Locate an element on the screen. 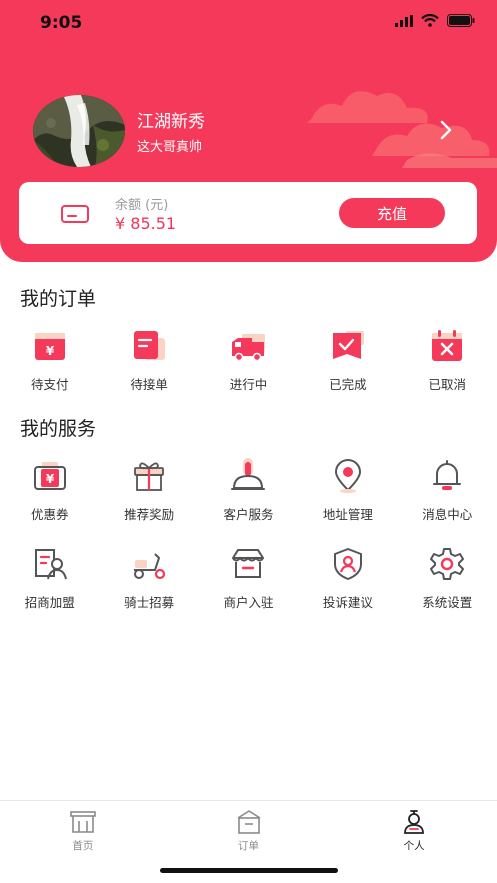  coupon-icon: ¥ is located at coordinates (49, 476).